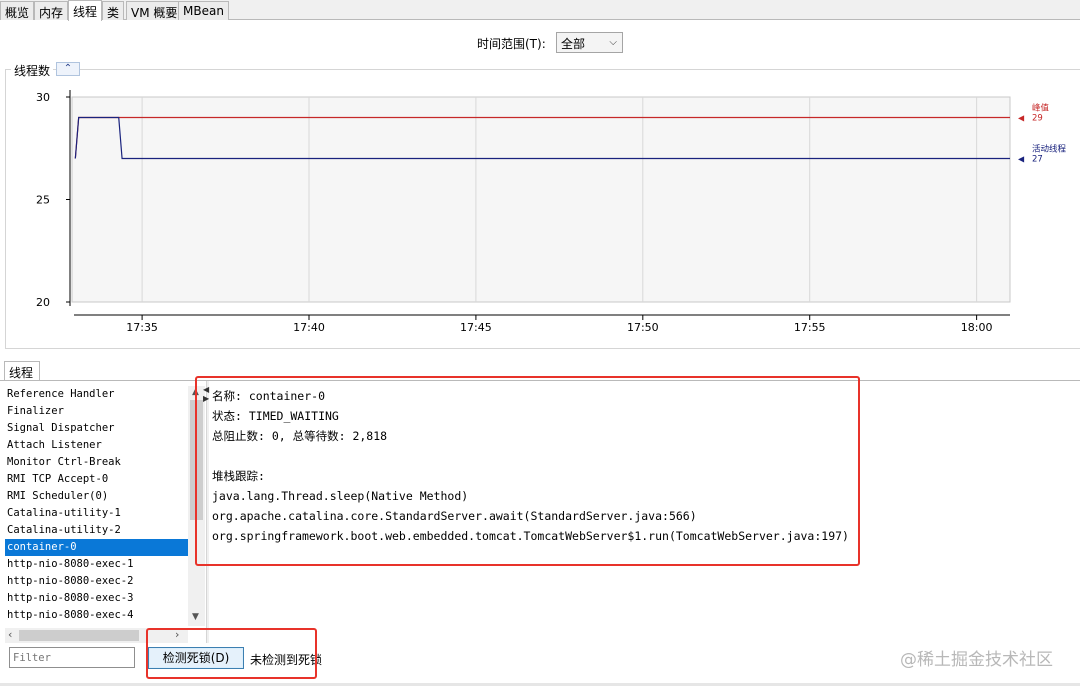 The image size is (1080, 686). Describe the element at coordinates (96, 564) in the screenshot. I see `thread-list-item: http-nio-8080-exec-1` at that location.